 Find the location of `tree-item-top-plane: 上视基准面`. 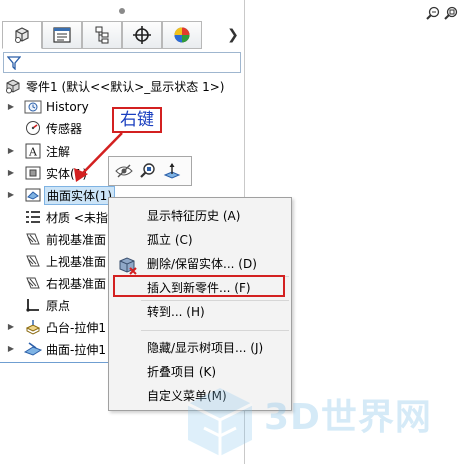

tree-item-top-plane: 上视基准面 is located at coordinates (53, 261).